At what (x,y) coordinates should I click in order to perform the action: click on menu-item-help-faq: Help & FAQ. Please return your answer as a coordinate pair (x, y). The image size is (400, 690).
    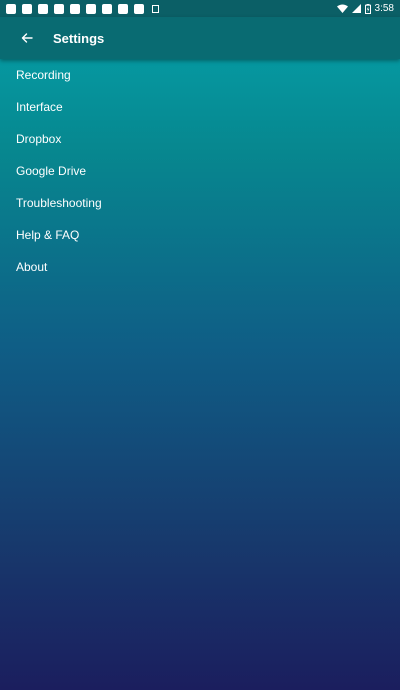
    Looking at the image, I should click on (200, 235).